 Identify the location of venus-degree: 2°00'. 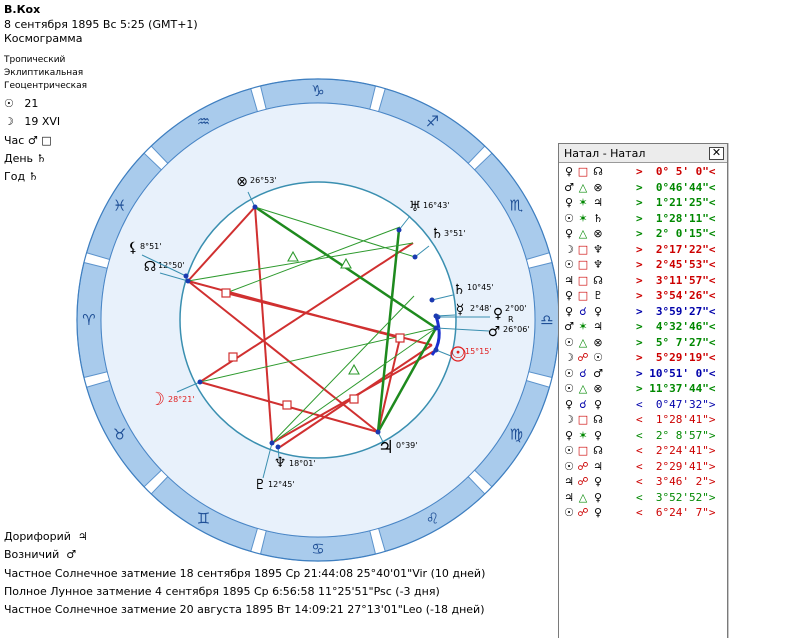
(515, 308).